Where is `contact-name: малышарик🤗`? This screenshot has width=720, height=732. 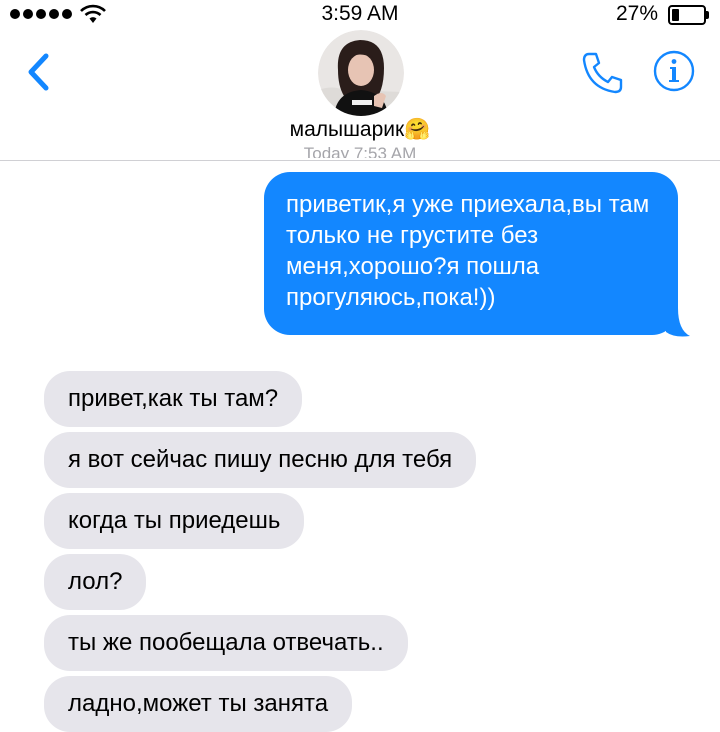
contact-name: малышарик🤗 is located at coordinates (360, 130).